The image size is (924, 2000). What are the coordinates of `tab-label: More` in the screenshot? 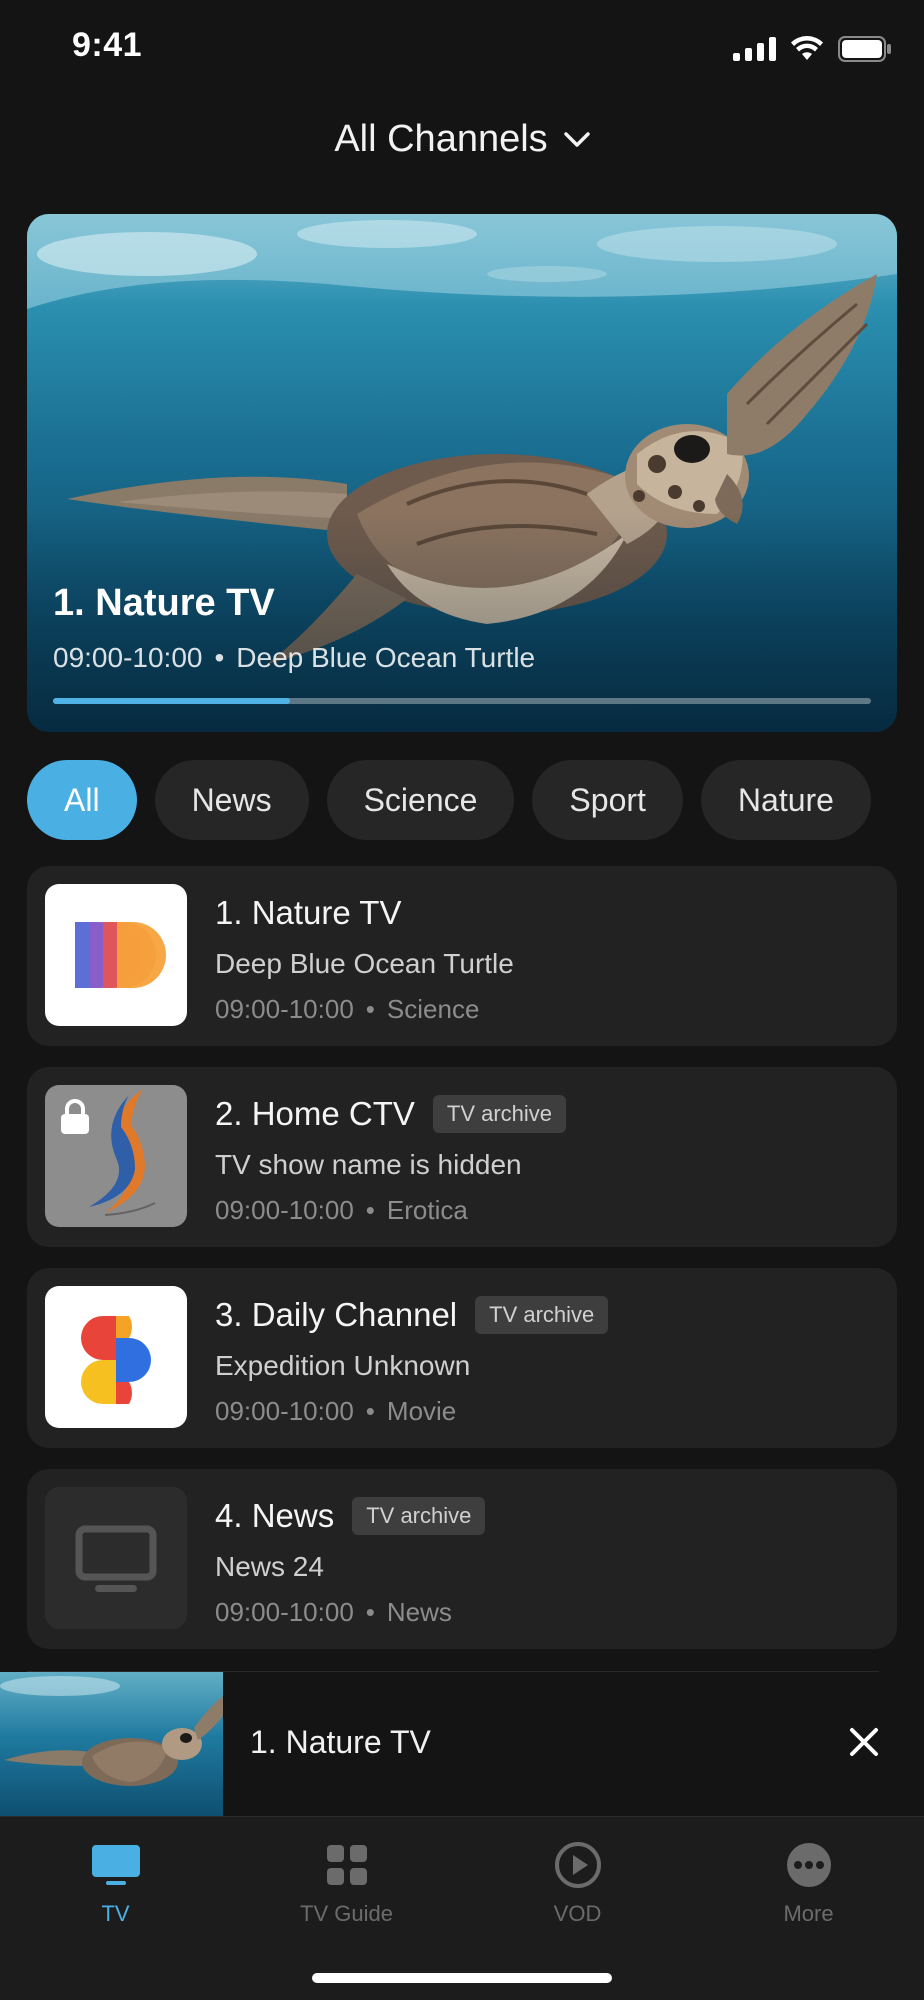 It's located at (808, 1913).